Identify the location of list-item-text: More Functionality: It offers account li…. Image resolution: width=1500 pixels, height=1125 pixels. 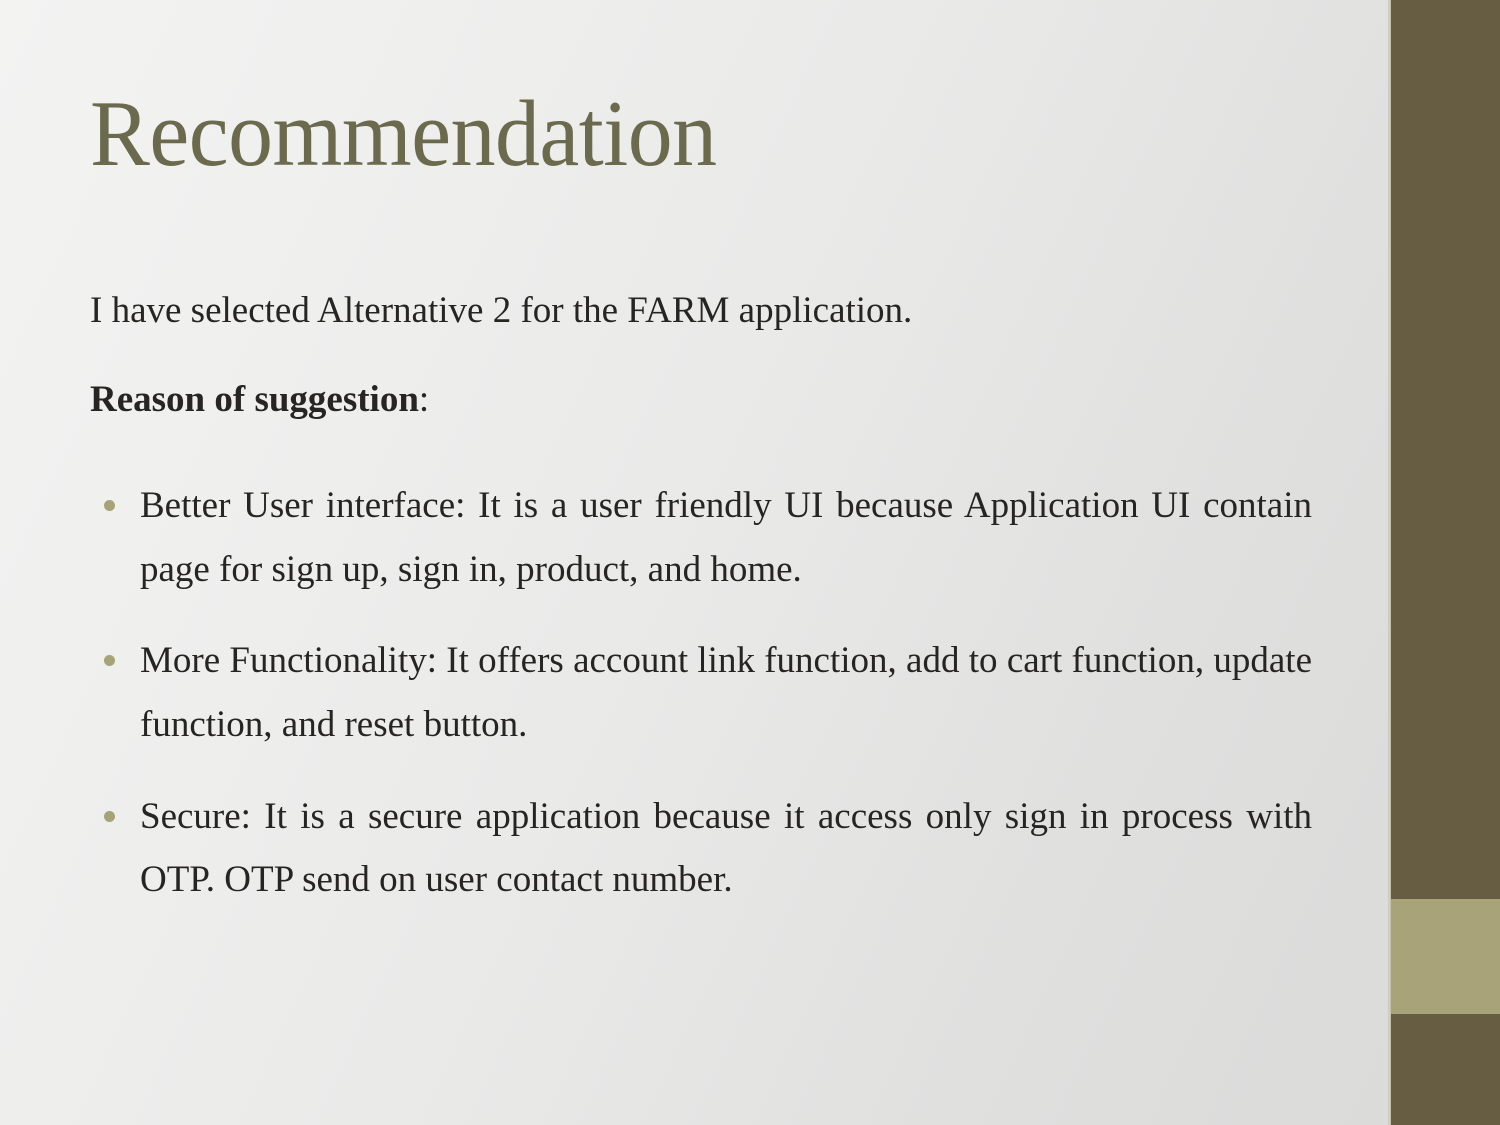
(726, 692).